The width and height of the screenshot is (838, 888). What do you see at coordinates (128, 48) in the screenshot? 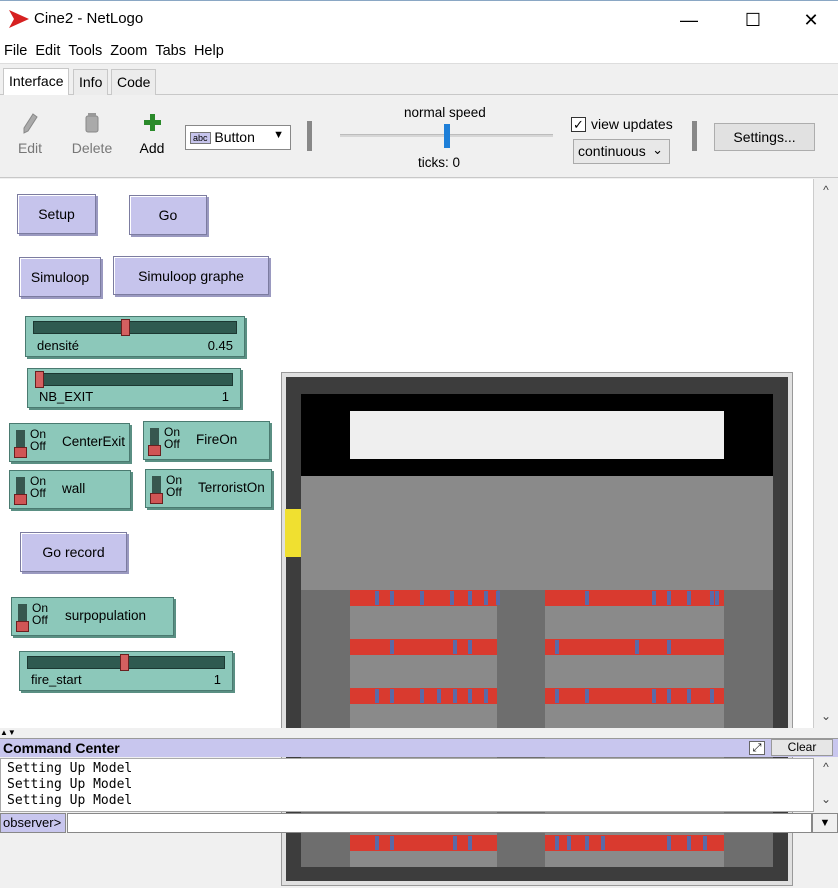
I see `menu-zoom: Zoom` at bounding box center [128, 48].